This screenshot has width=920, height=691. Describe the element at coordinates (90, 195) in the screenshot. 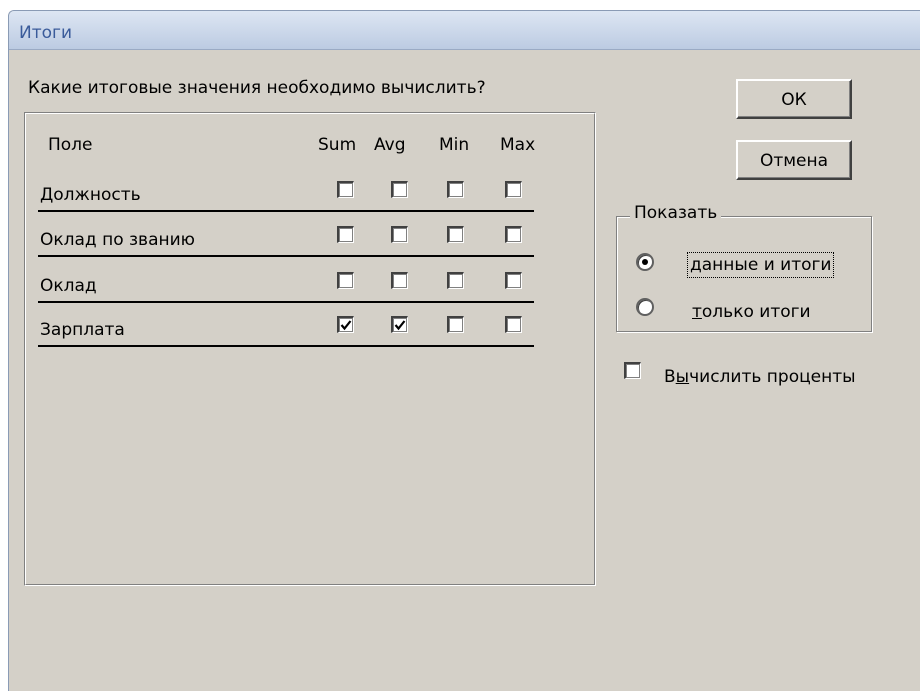

I see `field-row-label: Должность` at that location.